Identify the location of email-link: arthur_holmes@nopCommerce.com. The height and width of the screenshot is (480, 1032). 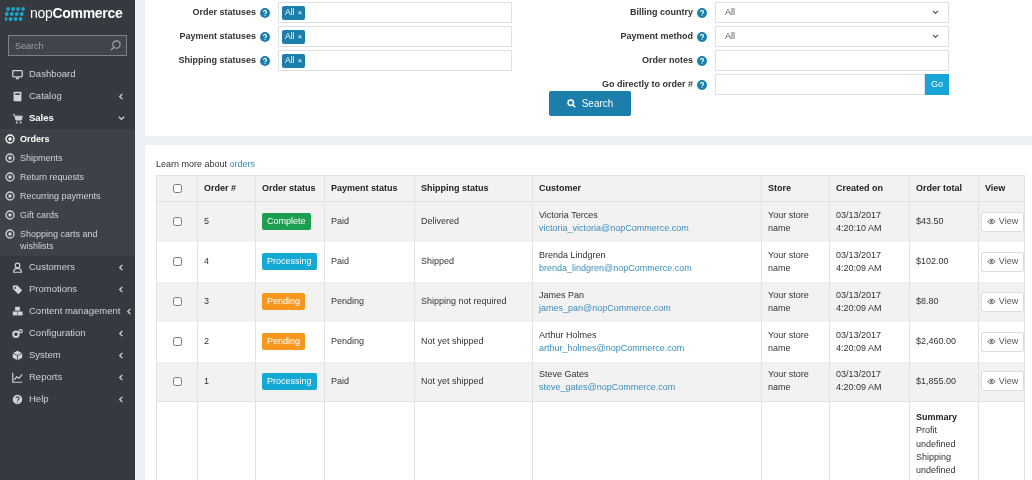
(612, 347).